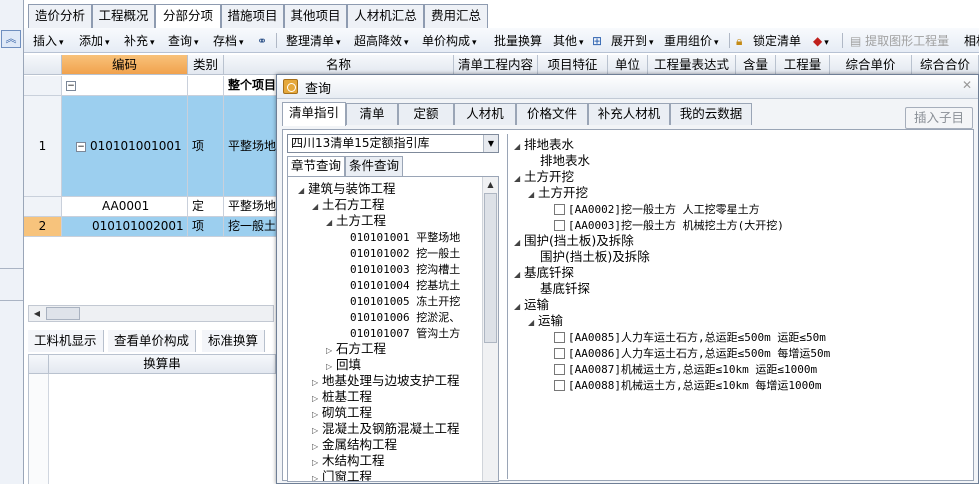 The width and height of the screenshot is (979, 484). I want to click on quota-item: [AA0085]人力车运土石方,总运距≤500m 运距≤50m, so click(684, 337).